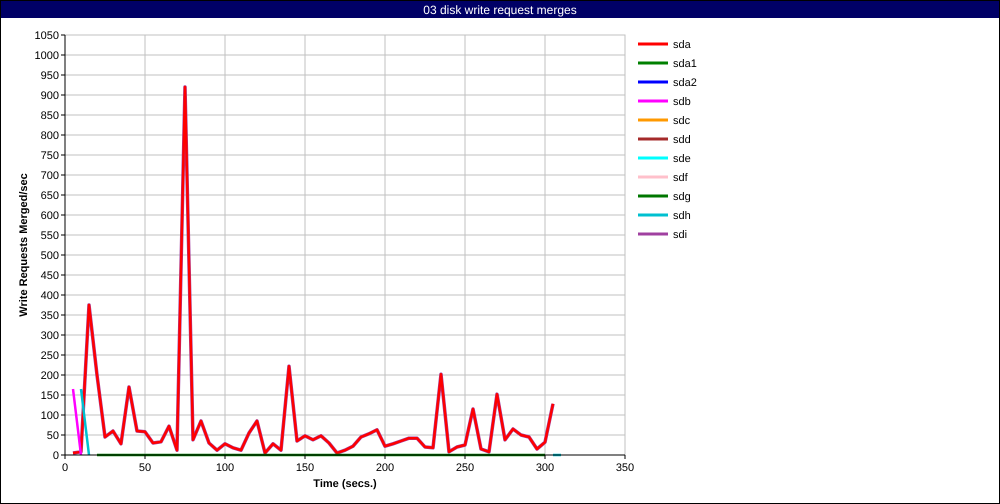  What do you see at coordinates (49, 136) in the screenshot?
I see `tick-label: 800` at bounding box center [49, 136].